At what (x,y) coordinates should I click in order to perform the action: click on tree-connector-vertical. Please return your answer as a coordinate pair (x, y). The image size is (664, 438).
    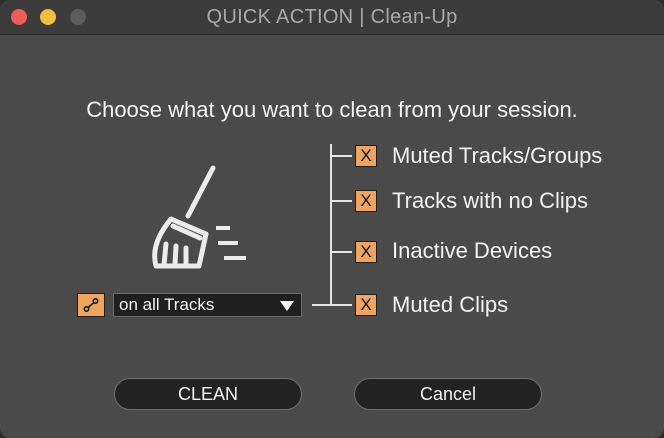
    Looking at the image, I should click on (331, 224).